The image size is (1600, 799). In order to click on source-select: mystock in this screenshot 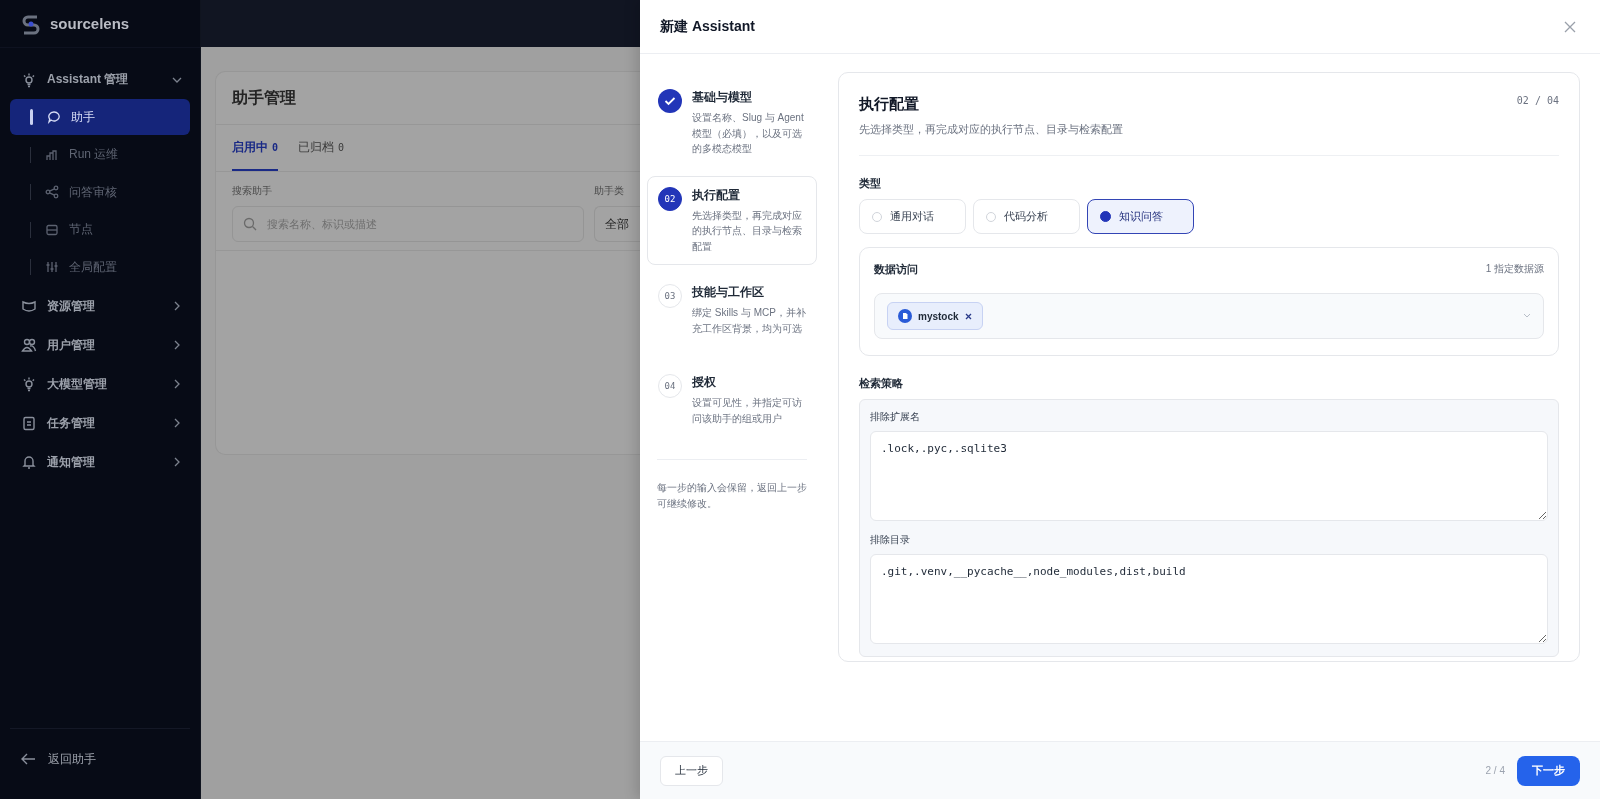, I will do `click(1209, 316)`.